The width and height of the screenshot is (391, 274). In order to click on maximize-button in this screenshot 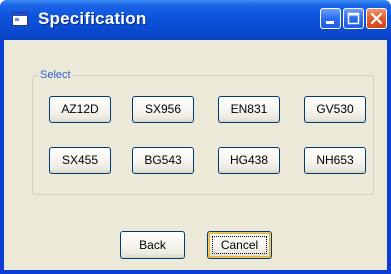, I will do `click(353, 18)`.